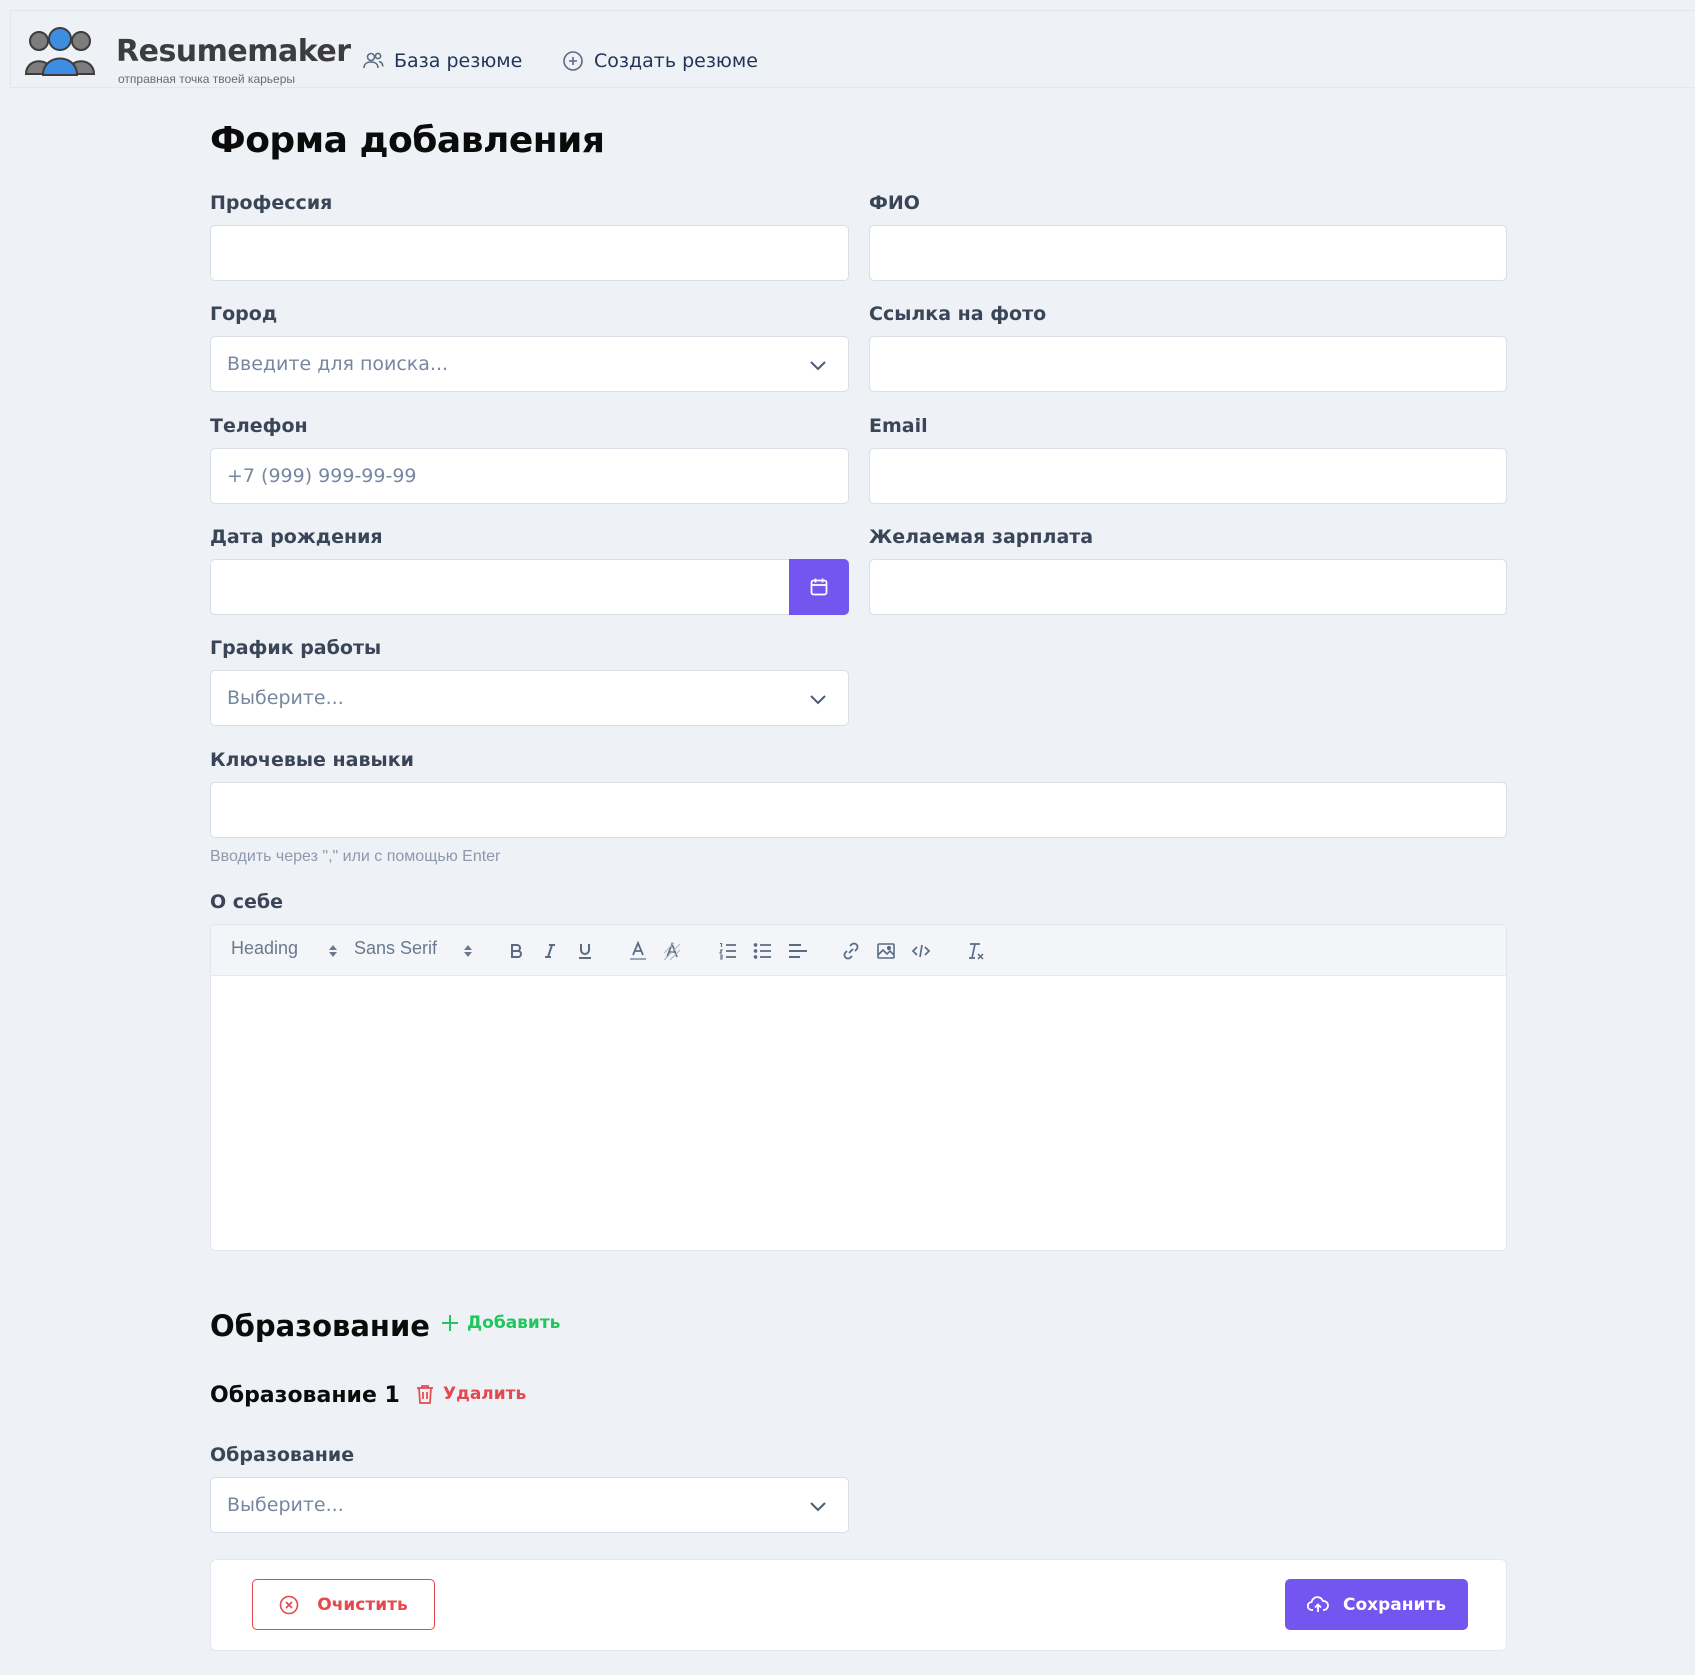 Image resolution: width=1695 pixels, height=1675 pixels. I want to click on fio-label: ФИО, so click(894, 203).